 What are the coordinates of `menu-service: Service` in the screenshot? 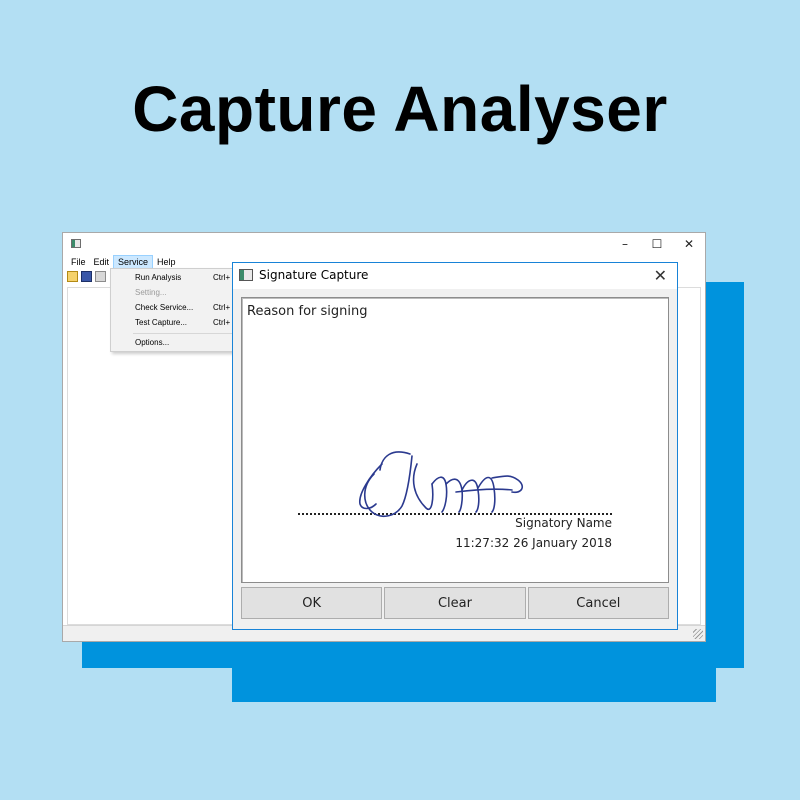 It's located at (133, 262).